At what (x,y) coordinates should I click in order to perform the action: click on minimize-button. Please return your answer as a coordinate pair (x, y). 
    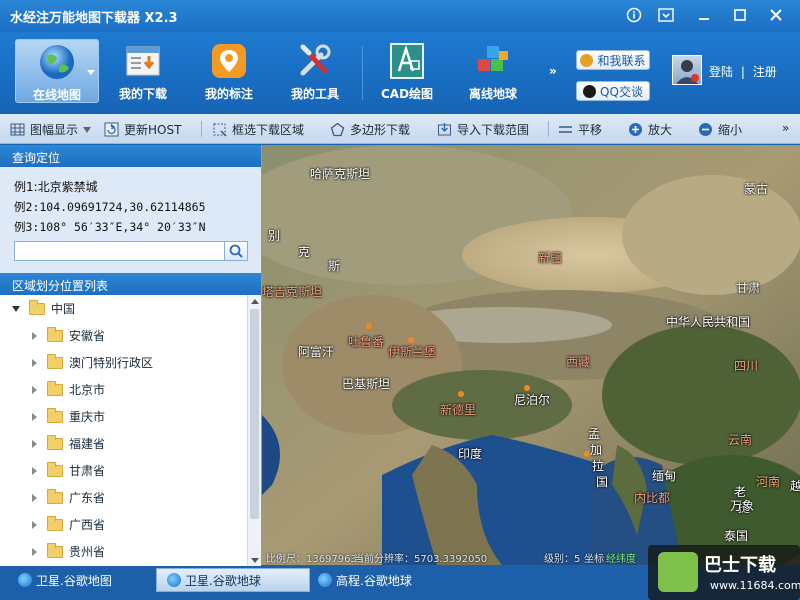
    Looking at the image, I should click on (704, 15).